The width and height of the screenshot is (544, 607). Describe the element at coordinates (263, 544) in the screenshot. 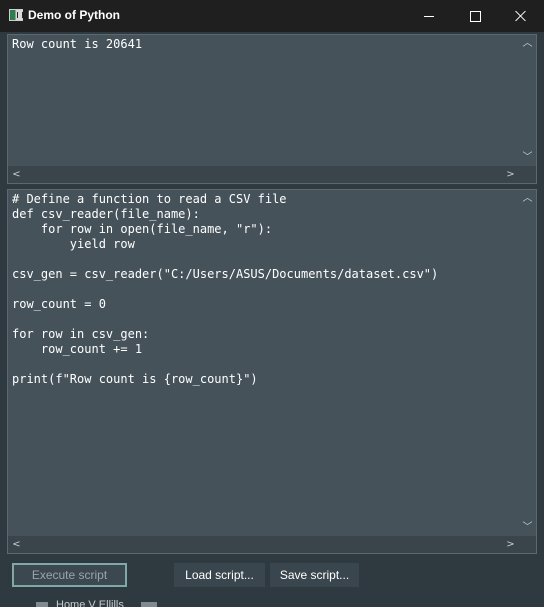

I see `editor-horizontal-scrollbar: < >` at that location.